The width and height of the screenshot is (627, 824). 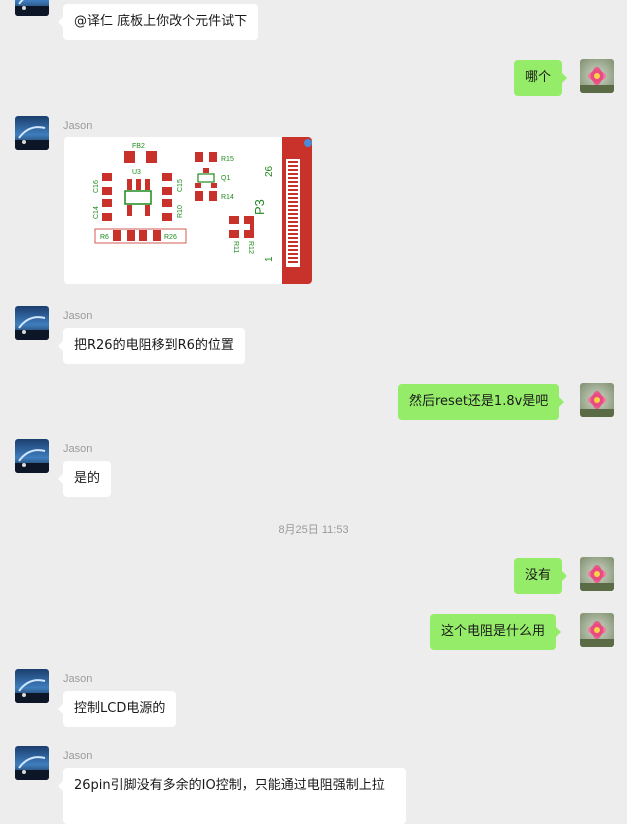 I want to click on svg-text: R14, so click(x=227, y=197).